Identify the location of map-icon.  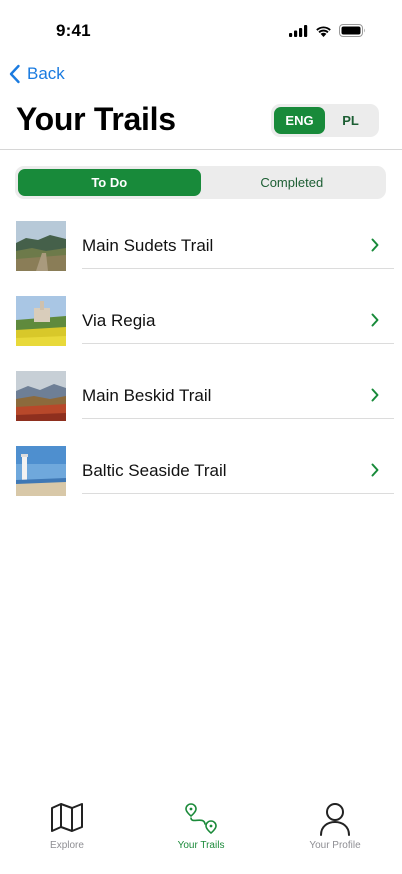
(67, 817).